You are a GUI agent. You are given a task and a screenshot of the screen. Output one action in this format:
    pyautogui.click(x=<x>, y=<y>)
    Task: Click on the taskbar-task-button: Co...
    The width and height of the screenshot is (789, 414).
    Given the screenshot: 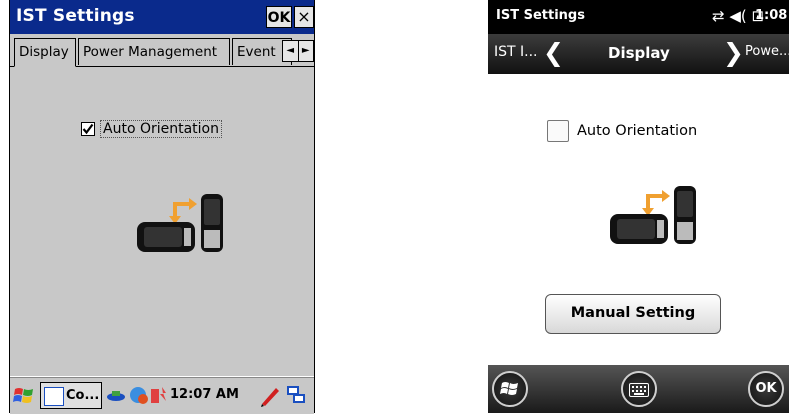 What is the action you would take?
    pyautogui.click(x=71, y=395)
    